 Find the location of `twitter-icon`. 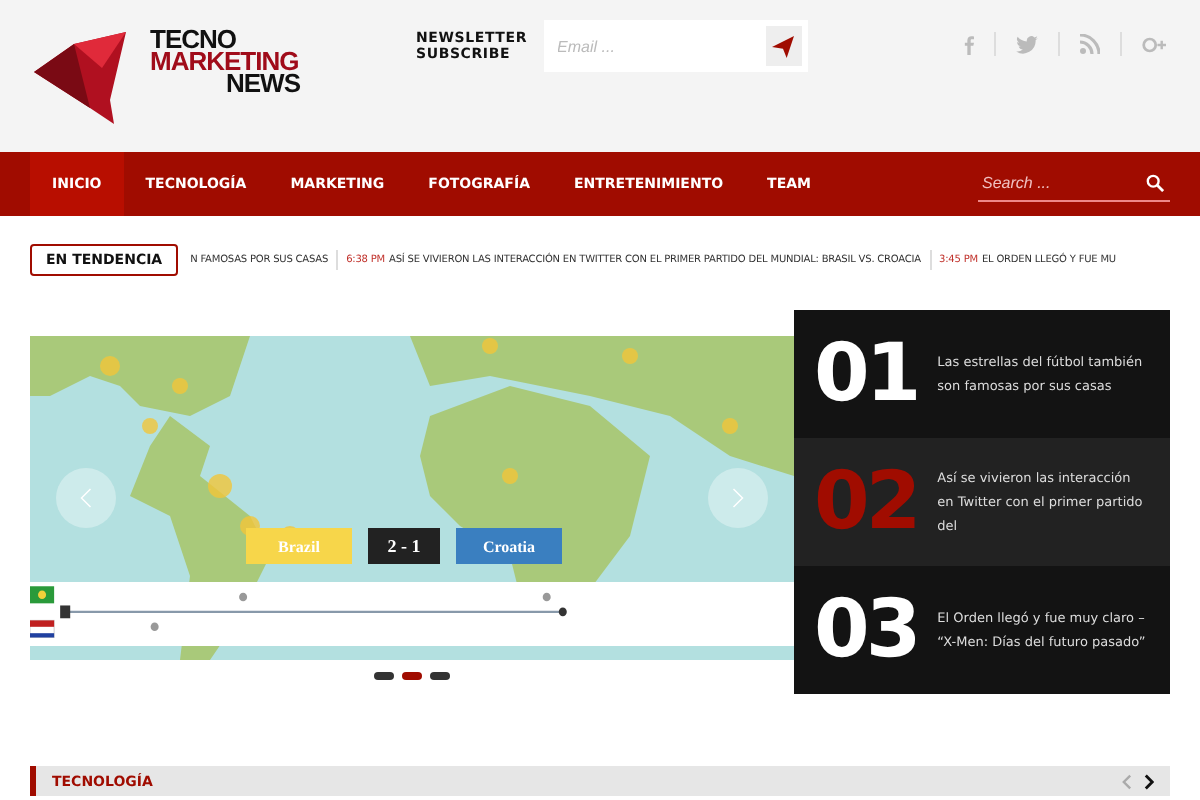

twitter-icon is located at coordinates (1027, 44).